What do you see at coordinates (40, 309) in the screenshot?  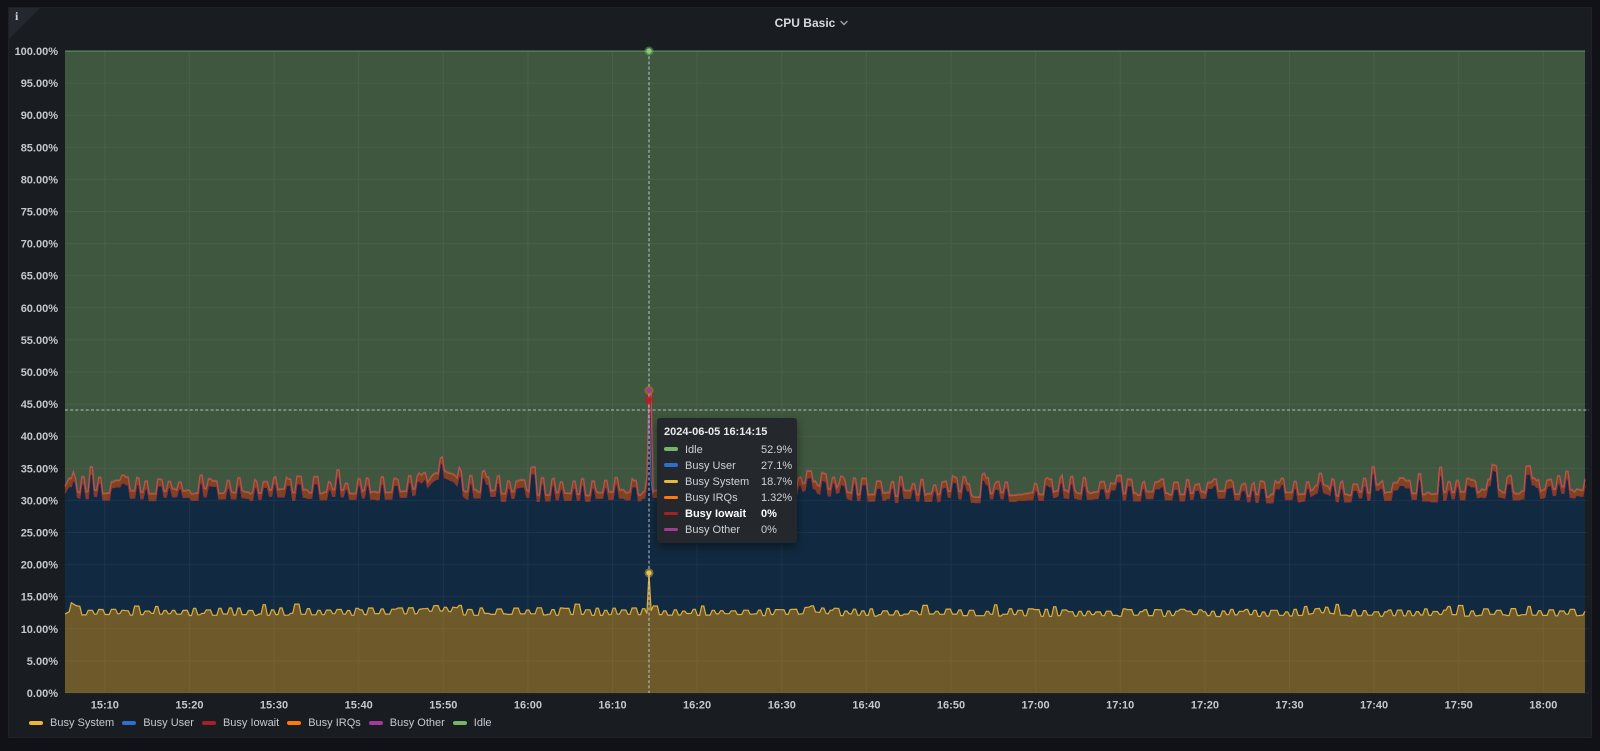 I see `svg-text: 60.00%` at bounding box center [40, 309].